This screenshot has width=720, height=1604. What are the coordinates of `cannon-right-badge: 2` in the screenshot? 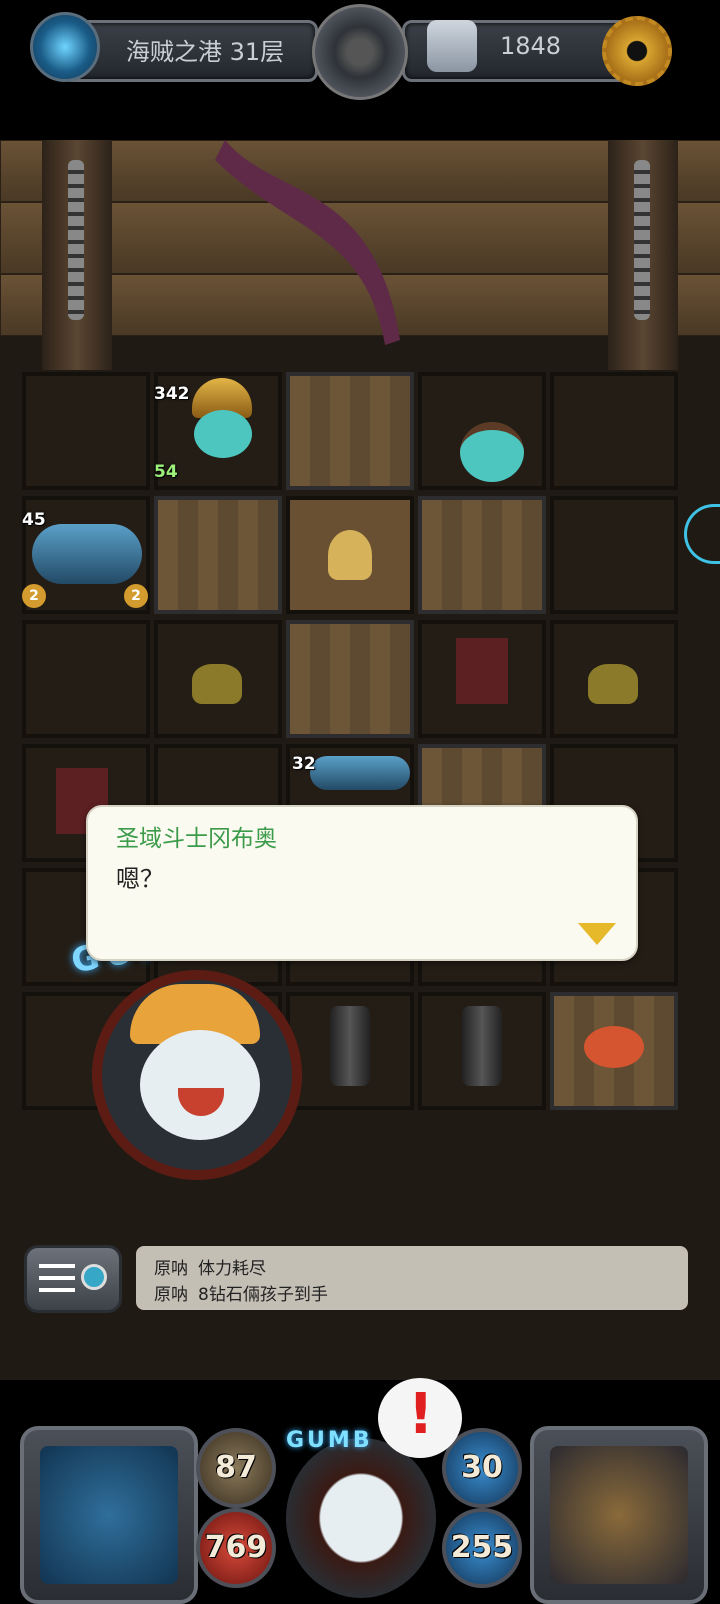 It's located at (136, 596).